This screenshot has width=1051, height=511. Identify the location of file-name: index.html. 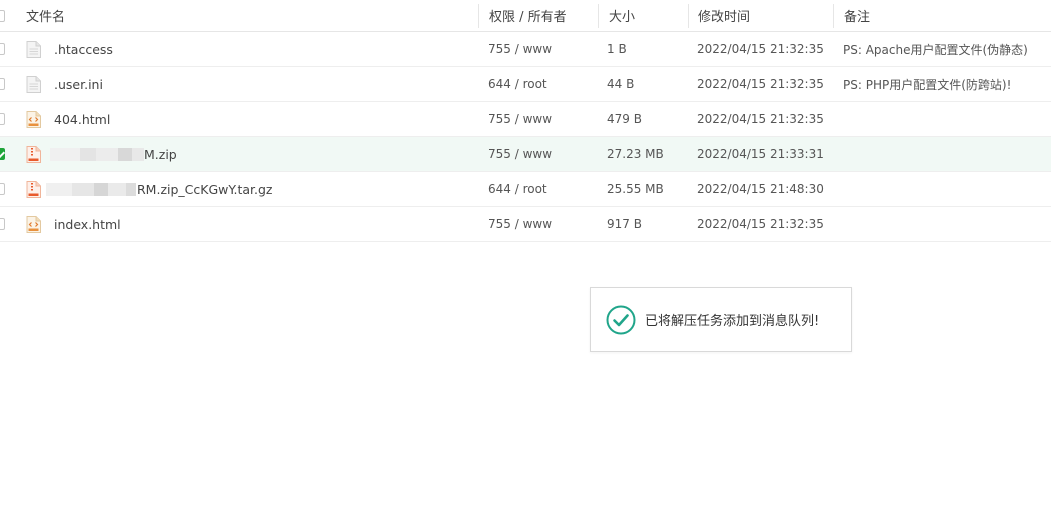
(87, 224).